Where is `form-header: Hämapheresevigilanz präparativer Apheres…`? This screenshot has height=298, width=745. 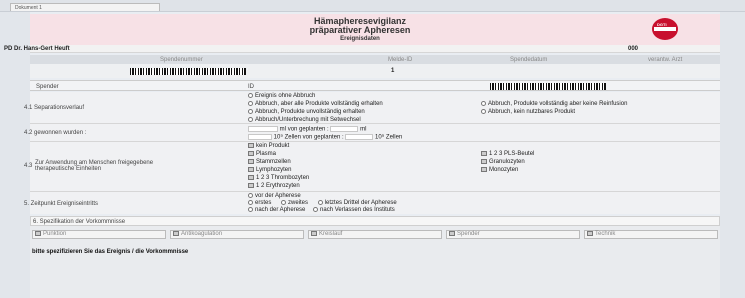
form-header: Hämapheresevigilanz präparativer Apheres… is located at coordinates (375, 29).